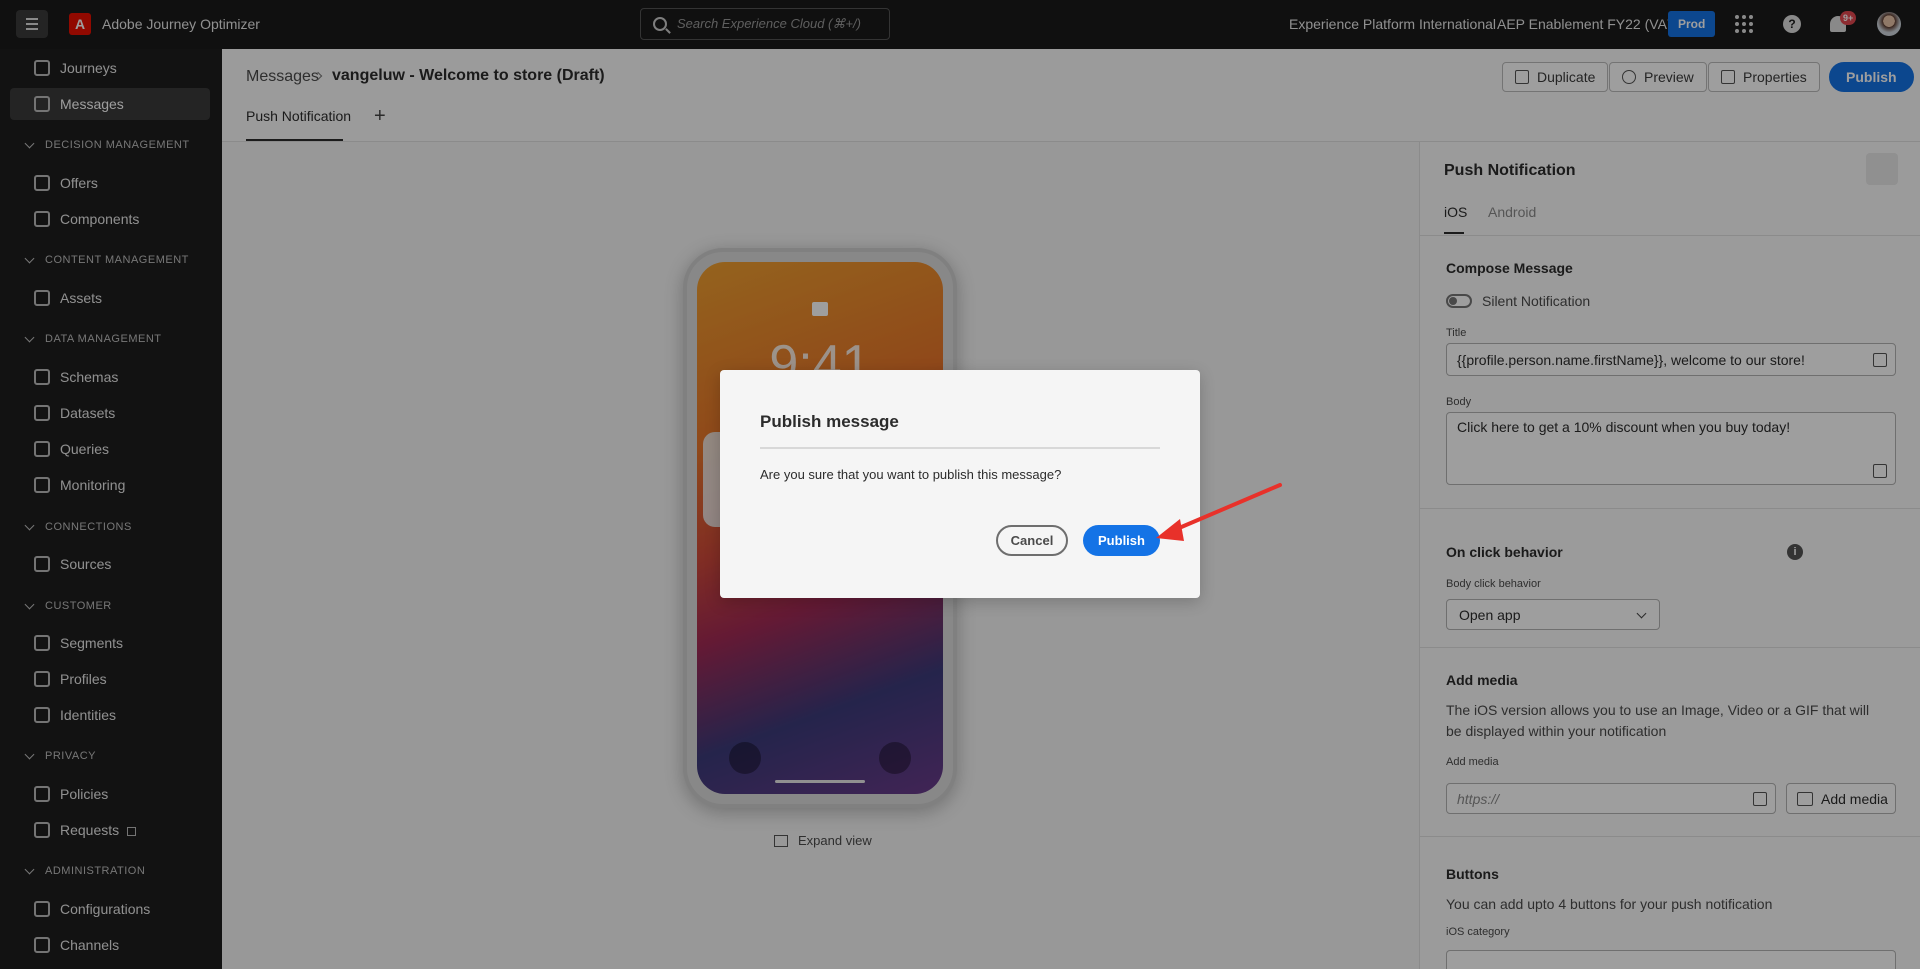 The image size is (1920, 969). I want to click on dialog-title: Publish message, so click(829, 421).